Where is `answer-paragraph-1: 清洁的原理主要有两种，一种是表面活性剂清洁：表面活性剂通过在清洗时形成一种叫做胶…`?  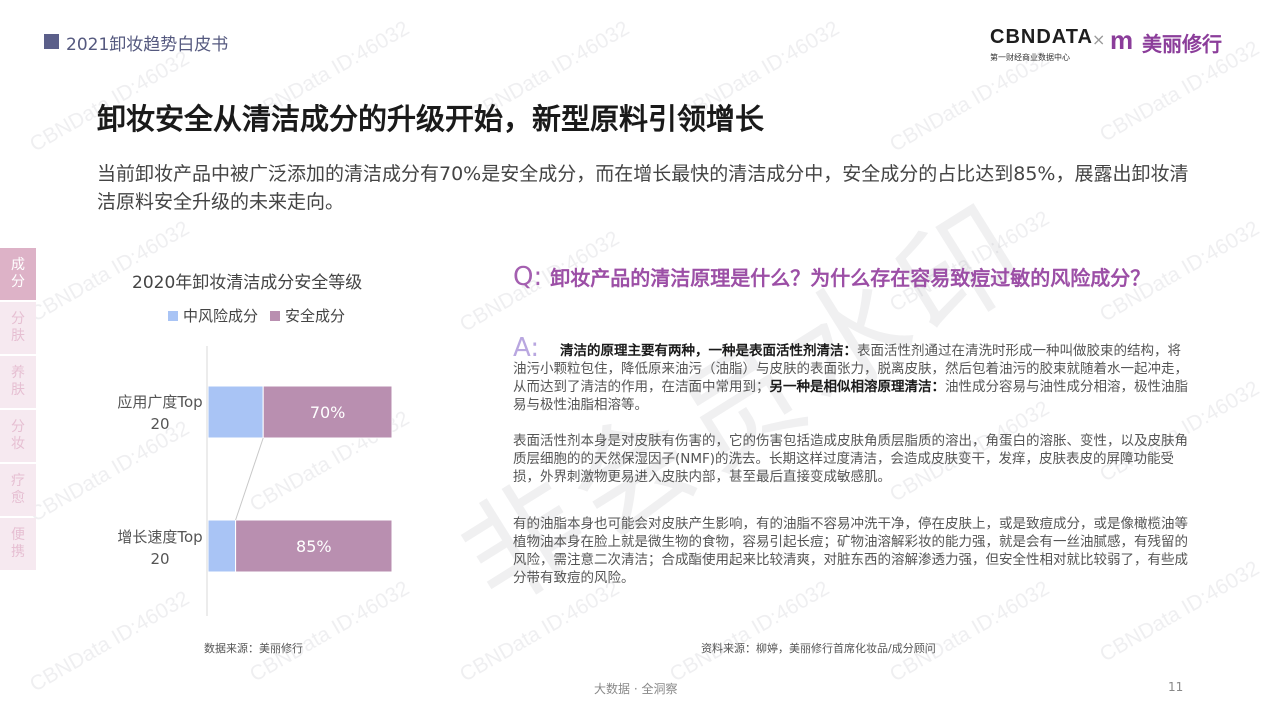 answer-paragraph-1: 清洁的原理主要有两种，一种是表面活性剂清洁：表面活性剂通过在清洗时形成一种叫做胶… is located at coordinates (853, 378).